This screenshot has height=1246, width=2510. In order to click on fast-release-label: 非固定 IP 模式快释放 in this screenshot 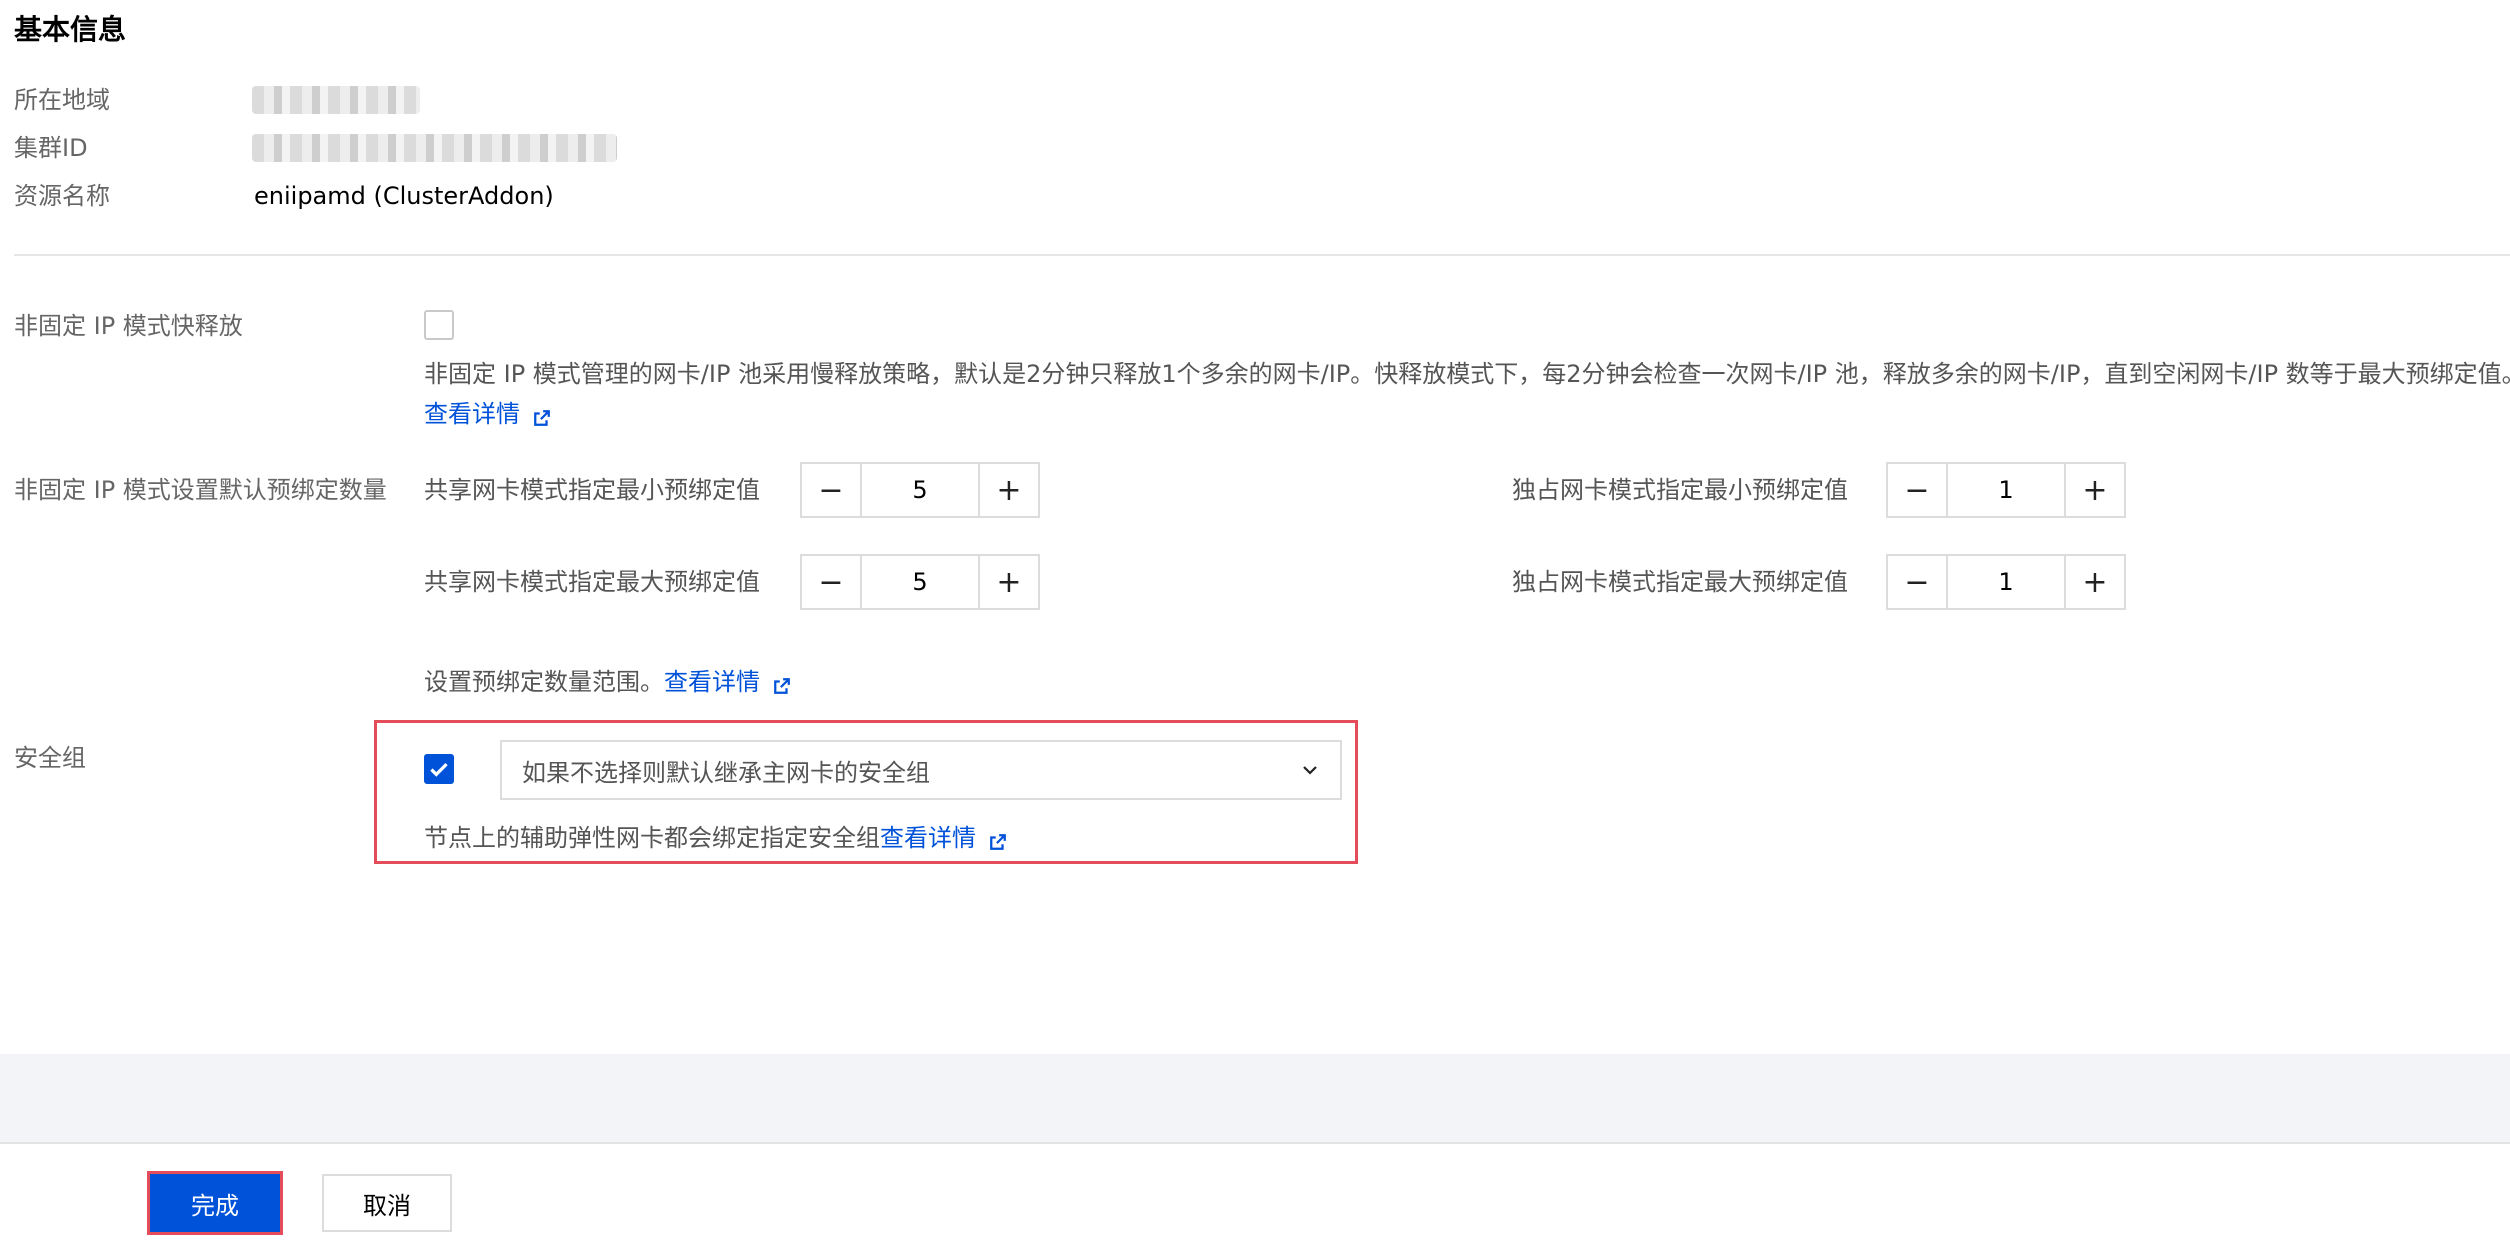, I will do `click(128, 326)`.